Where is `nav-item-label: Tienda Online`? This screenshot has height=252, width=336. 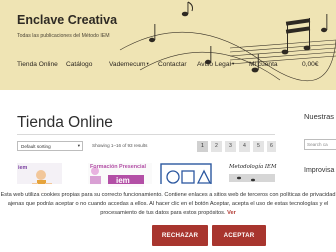
nav-item-label: Tienda Online is located at coordinates (37, 64).